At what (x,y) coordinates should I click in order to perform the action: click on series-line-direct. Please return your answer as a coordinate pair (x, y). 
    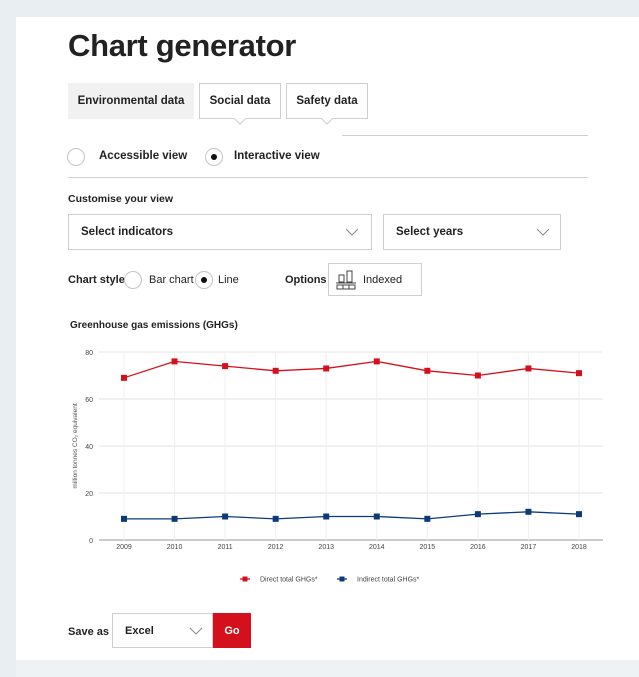
    Looking at the image, I should click on (351, 369).